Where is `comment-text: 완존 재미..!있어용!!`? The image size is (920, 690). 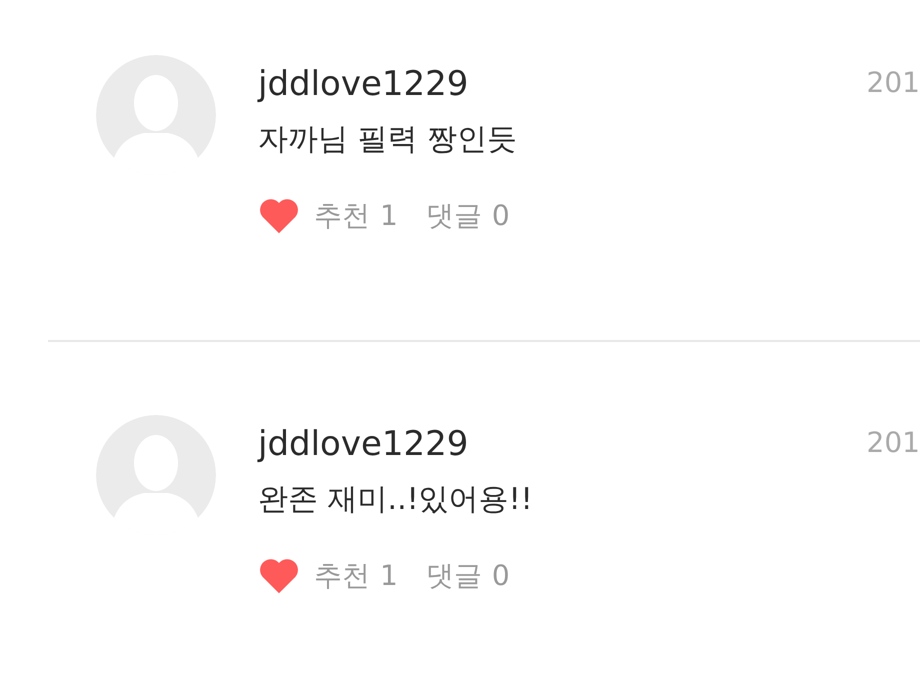 comment-text: 완존 재미..!있어용!! is located at coordinates (396, 500).